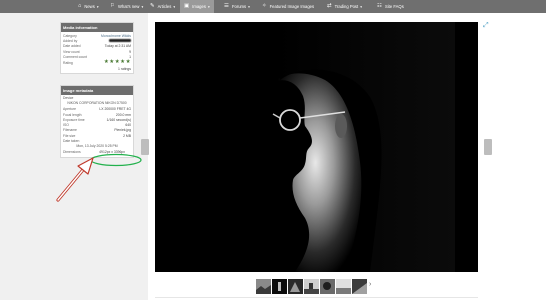 The width and height of the screenshot is (546, 300). Describe the element at coordinates (112, 5) in the screenshot. I see `whats-new-icon: ⚐` at that location.